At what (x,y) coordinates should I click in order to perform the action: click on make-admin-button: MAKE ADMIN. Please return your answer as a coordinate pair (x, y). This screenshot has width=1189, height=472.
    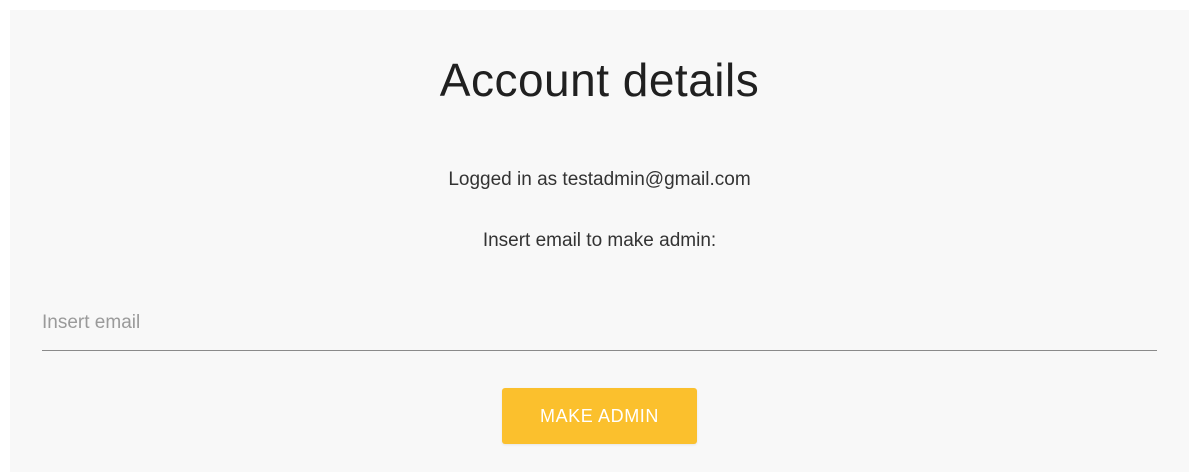
    Looking at the image, I should click on (599, 416).